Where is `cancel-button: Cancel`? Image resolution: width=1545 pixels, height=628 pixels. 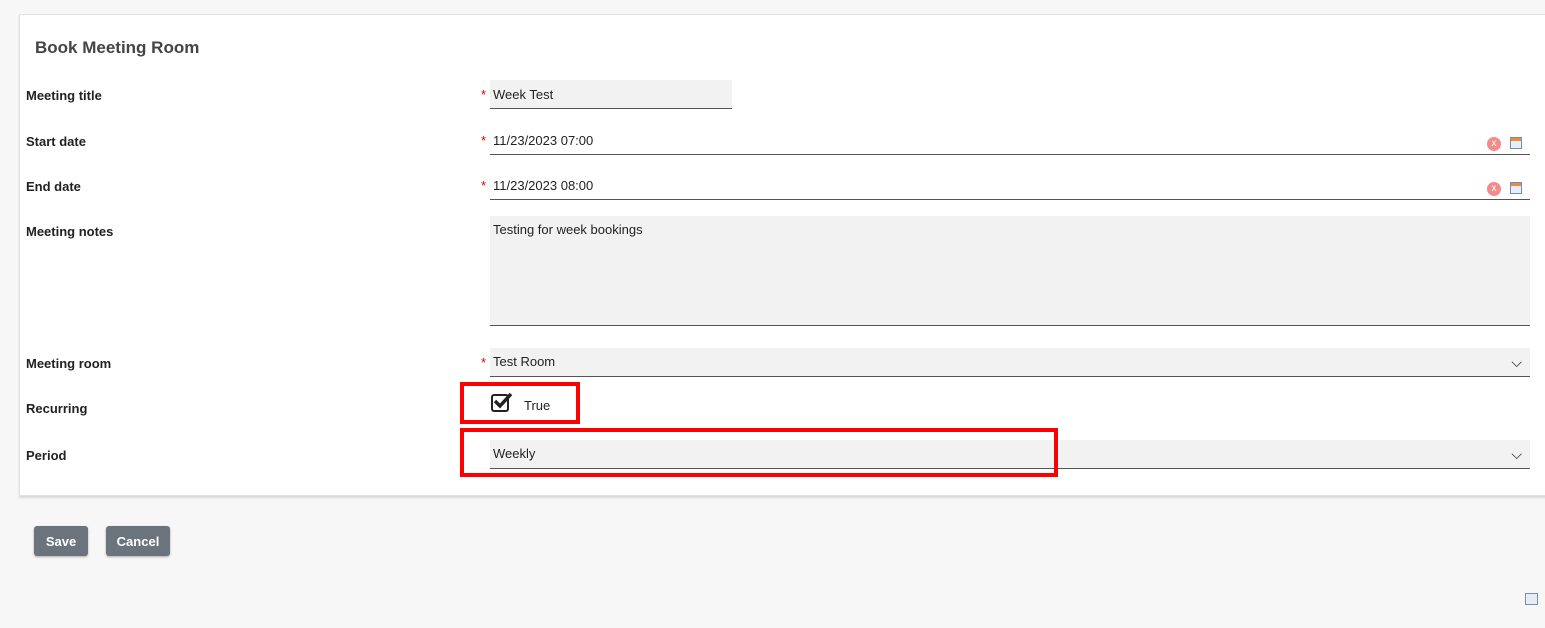
cancel-button: Cancel is located at coordinates (138, 541).